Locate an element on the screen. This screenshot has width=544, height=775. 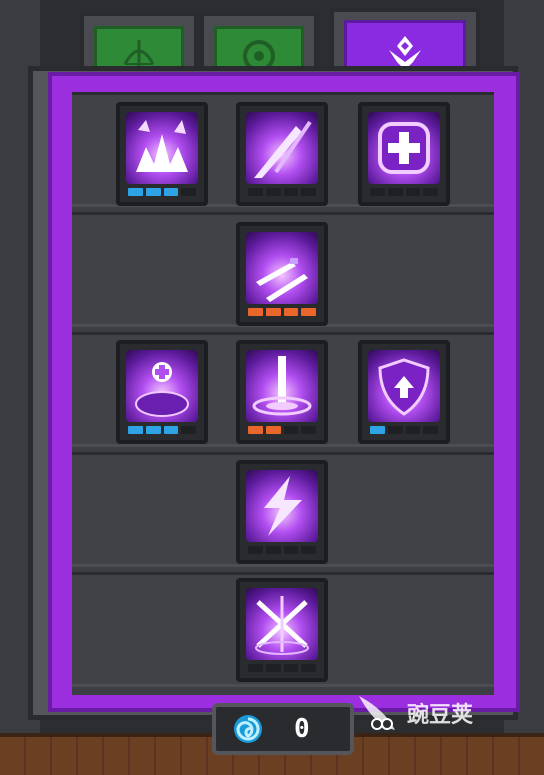
spiral-gem-icon is located at coordinates (248, 729).